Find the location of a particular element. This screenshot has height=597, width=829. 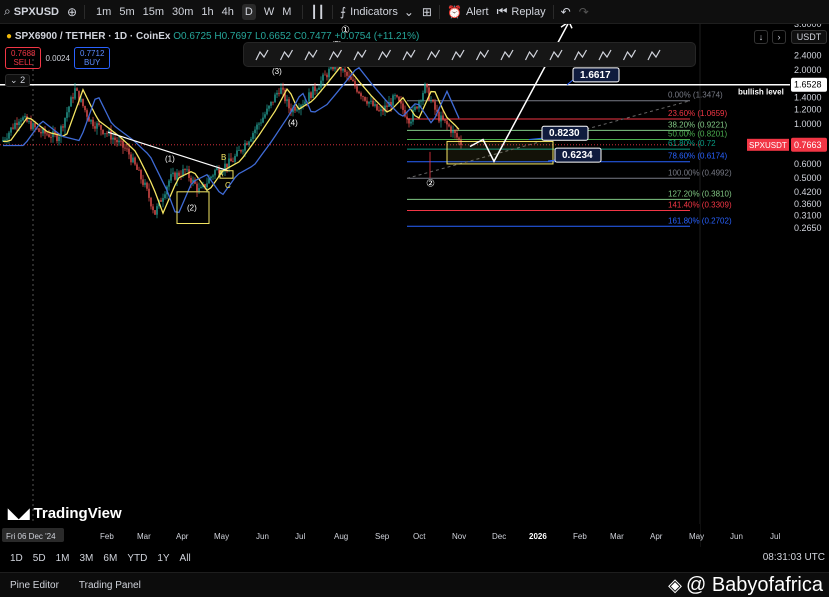

square-icon is located at coordinates (384, 55).